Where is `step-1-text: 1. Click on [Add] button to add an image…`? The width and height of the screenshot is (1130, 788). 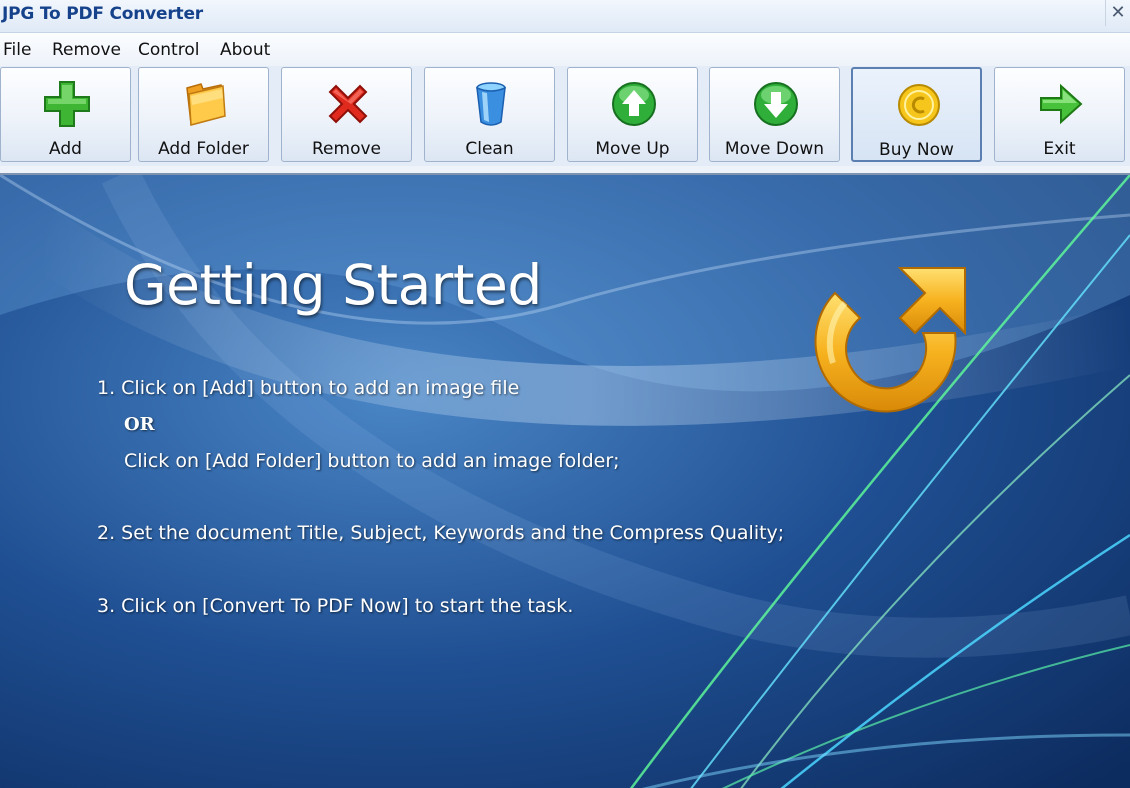 step-1-text: 1. Click on [Add] button to add an image… is located at coordinates (308, 388).